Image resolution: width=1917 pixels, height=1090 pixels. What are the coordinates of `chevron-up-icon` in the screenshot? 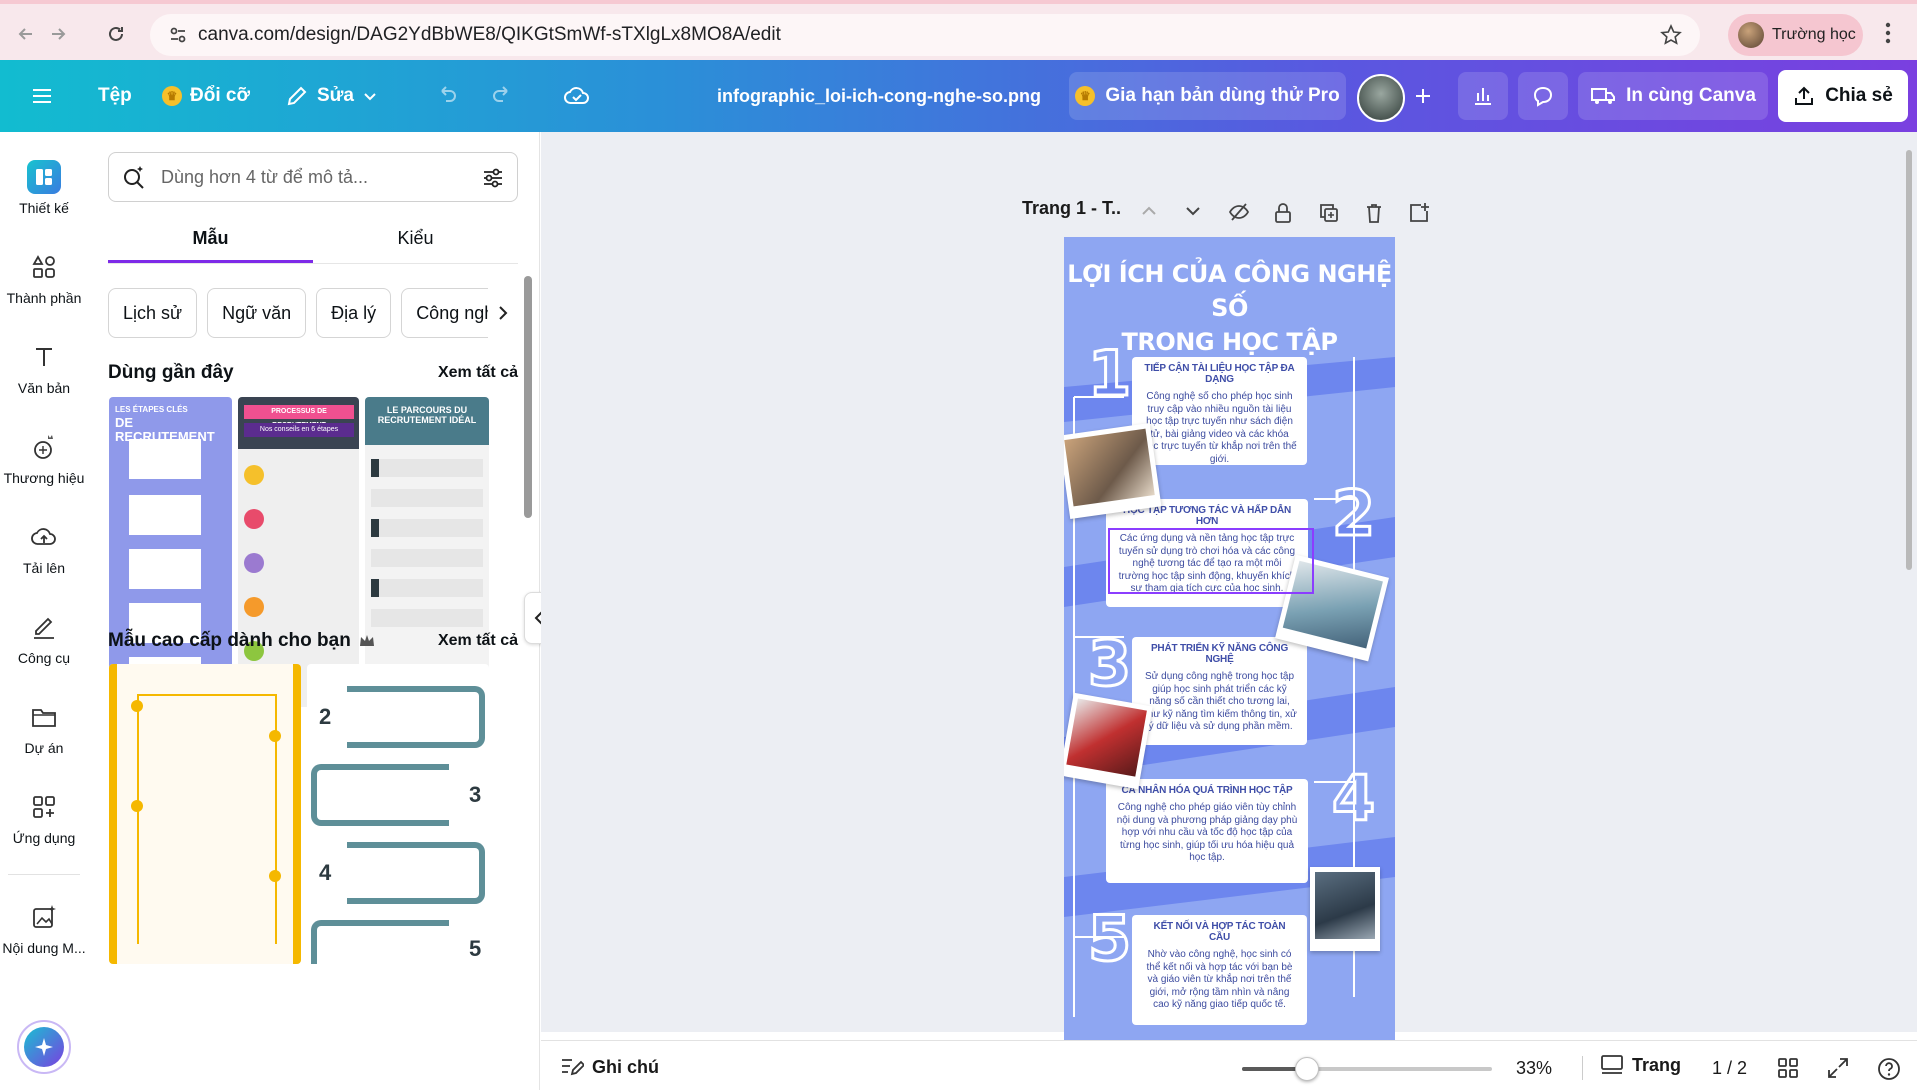 It's located at (1149, 211).